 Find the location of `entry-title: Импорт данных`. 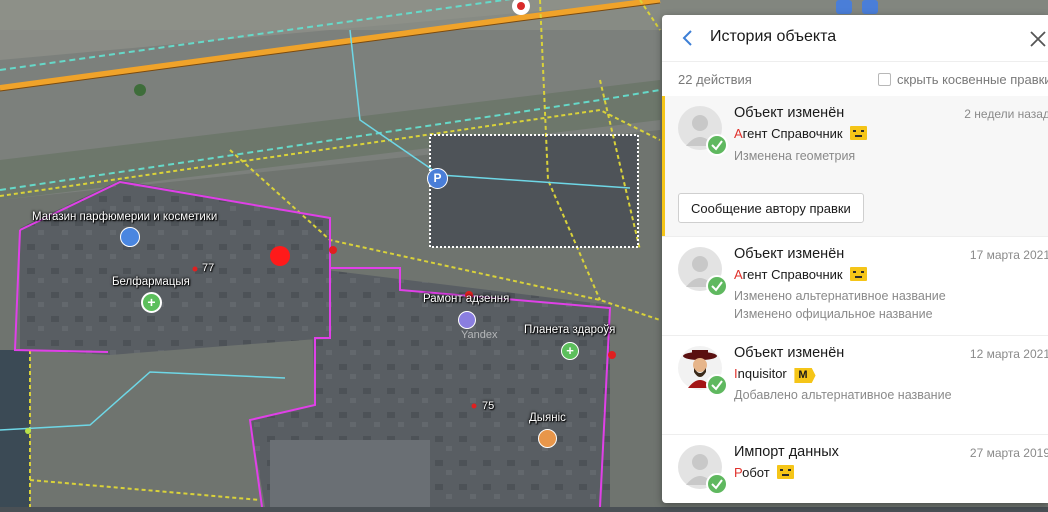

entry-title: Импорт данных is located at coordinates (786, 452).